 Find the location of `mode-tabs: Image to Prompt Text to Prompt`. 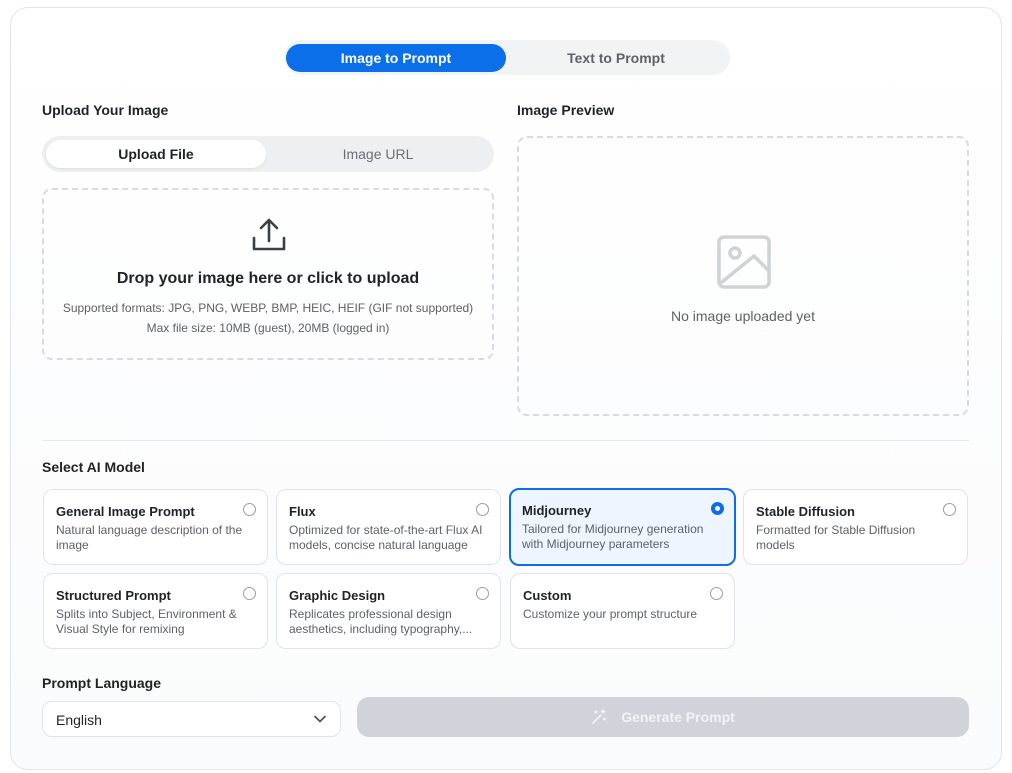

mode-tabs: Image to Prompt Text to Prompt is located at coordinates (507, 57).